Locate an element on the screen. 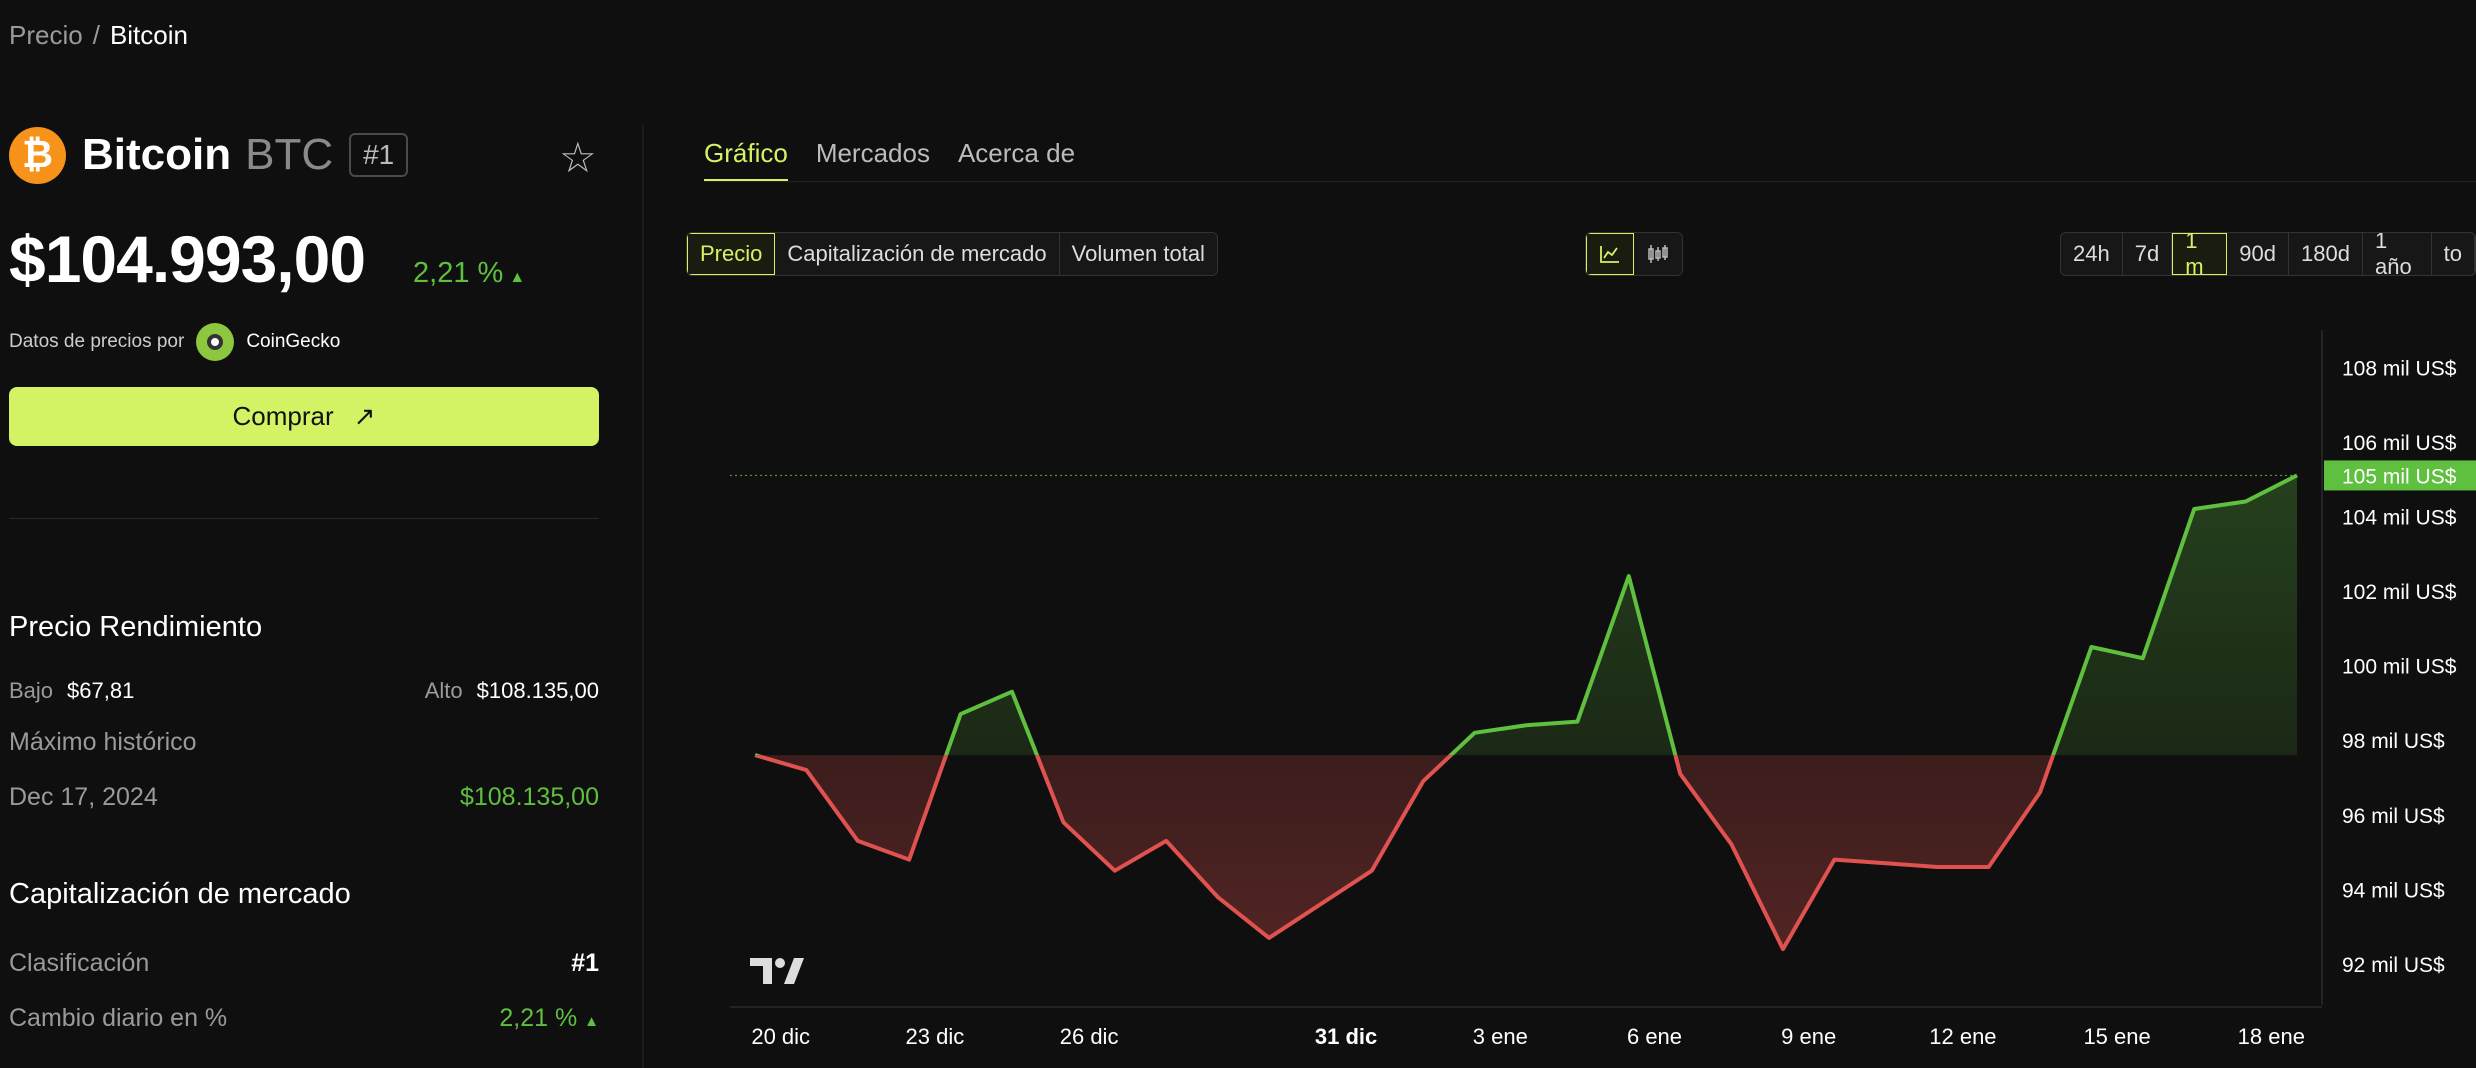  x-tick-label: 26 dic is located at coordinates (1089, 1036).